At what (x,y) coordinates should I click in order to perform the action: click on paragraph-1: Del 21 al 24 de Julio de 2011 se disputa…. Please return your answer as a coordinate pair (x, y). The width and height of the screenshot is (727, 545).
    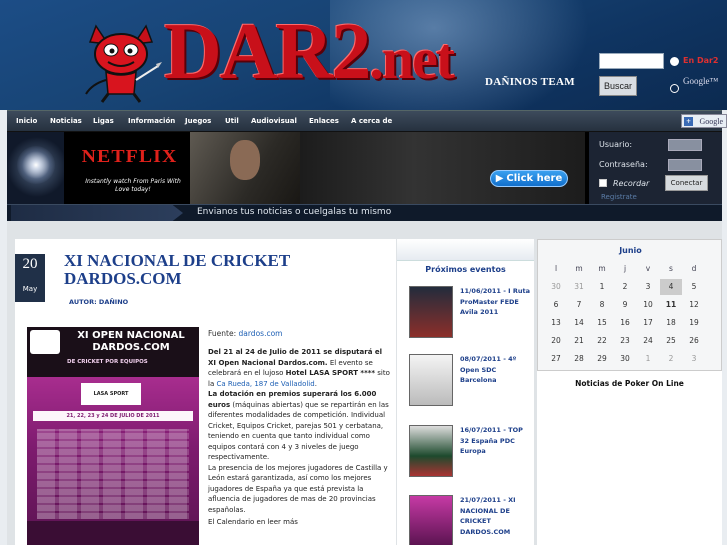
    Looking at the image, I should click on (299, 368).